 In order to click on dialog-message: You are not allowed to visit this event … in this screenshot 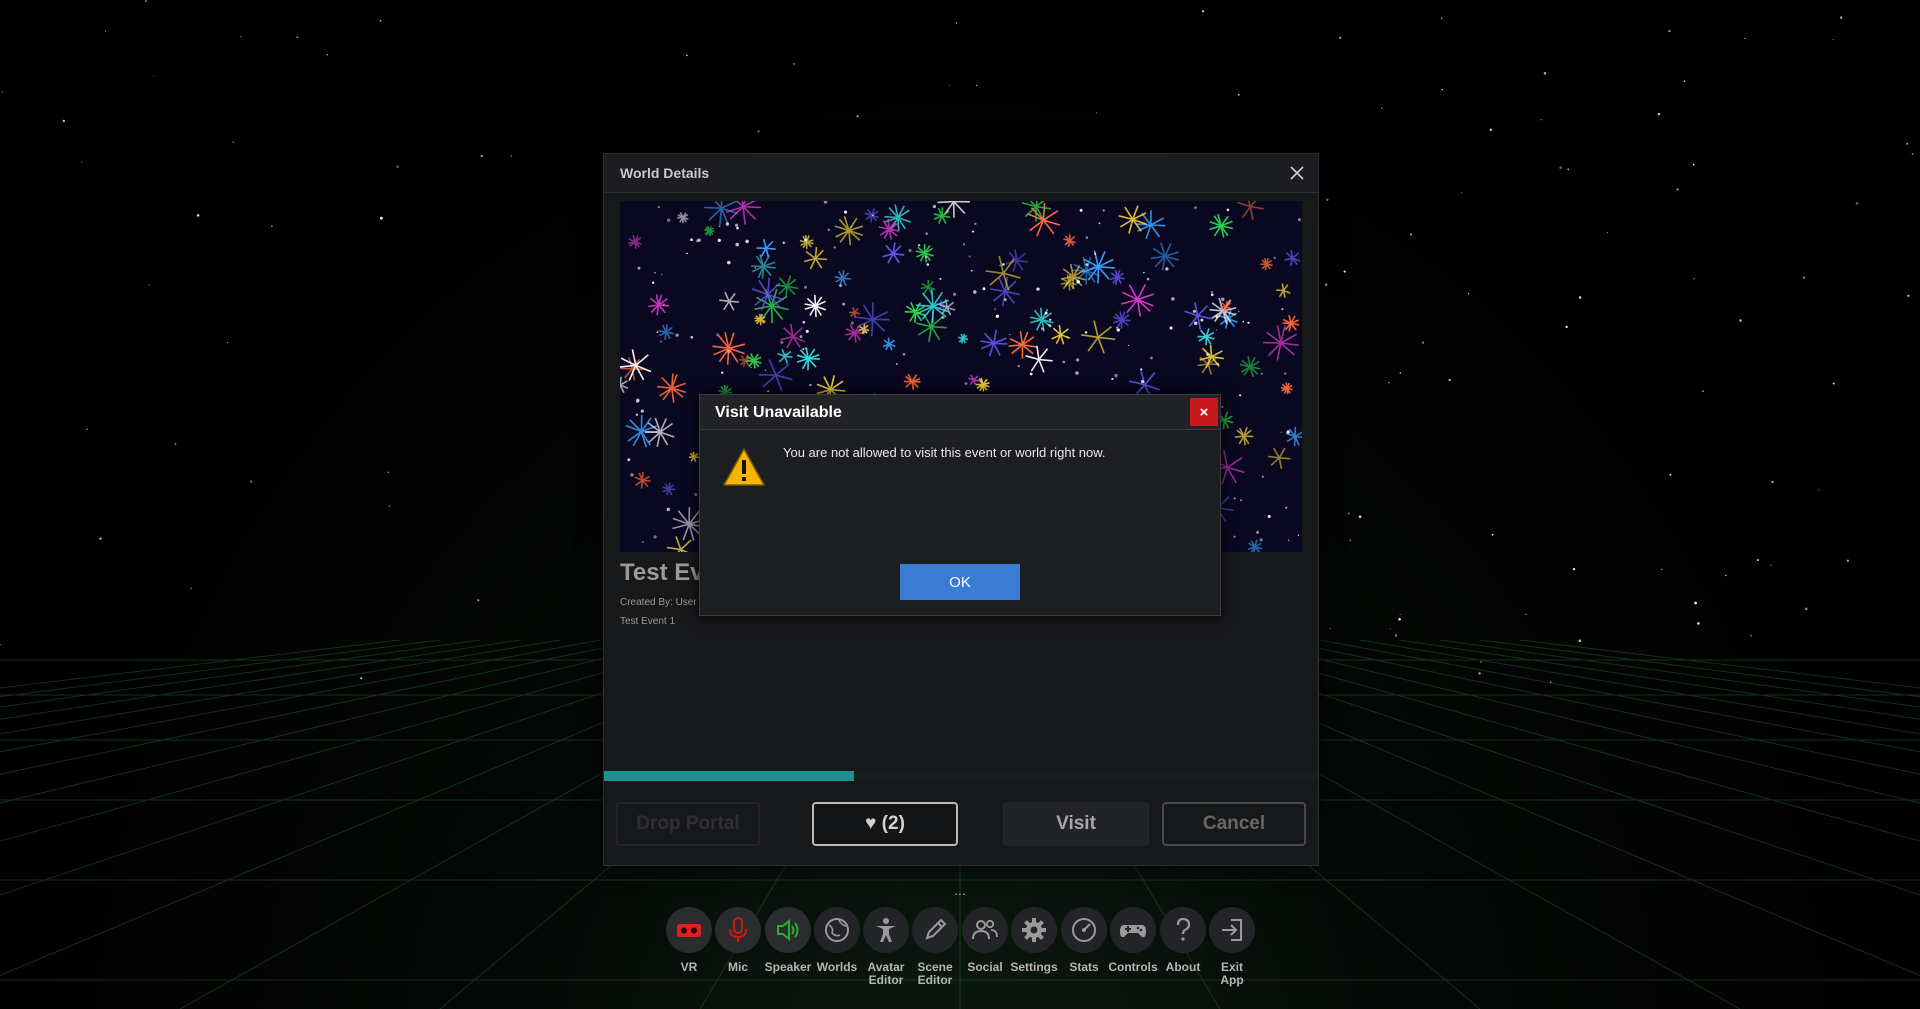, I will do `click(944, 452)`.